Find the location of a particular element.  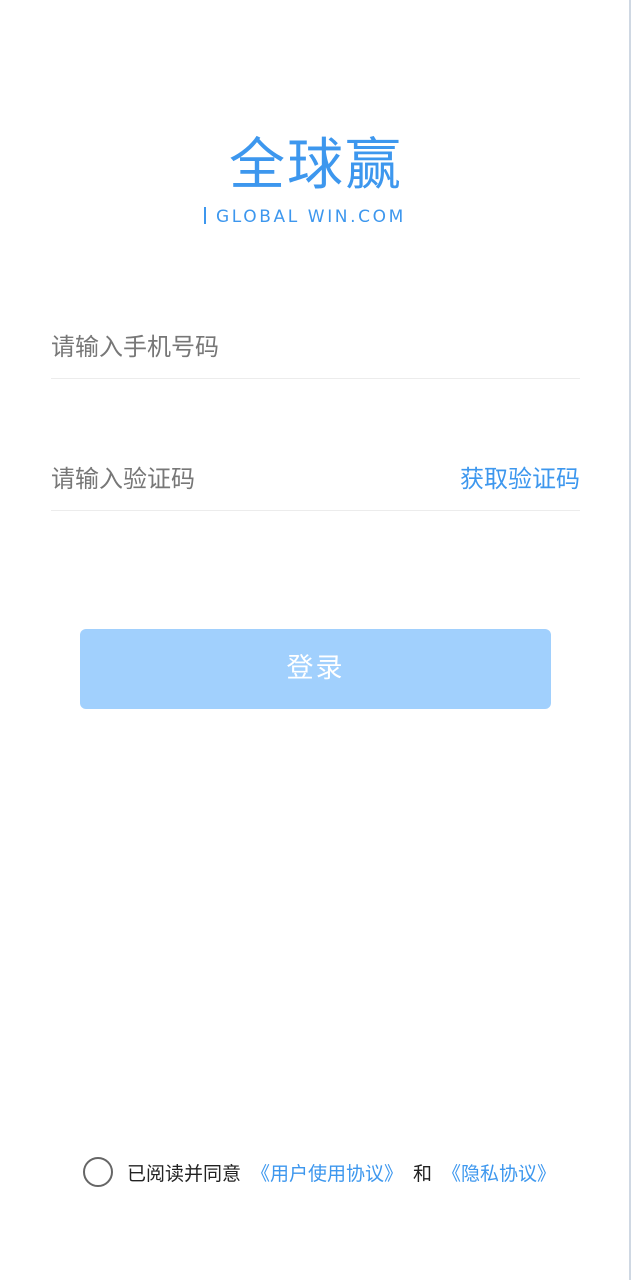

agreement-prefix: 已阅读并同意 is located at coordinates (184, 1173).